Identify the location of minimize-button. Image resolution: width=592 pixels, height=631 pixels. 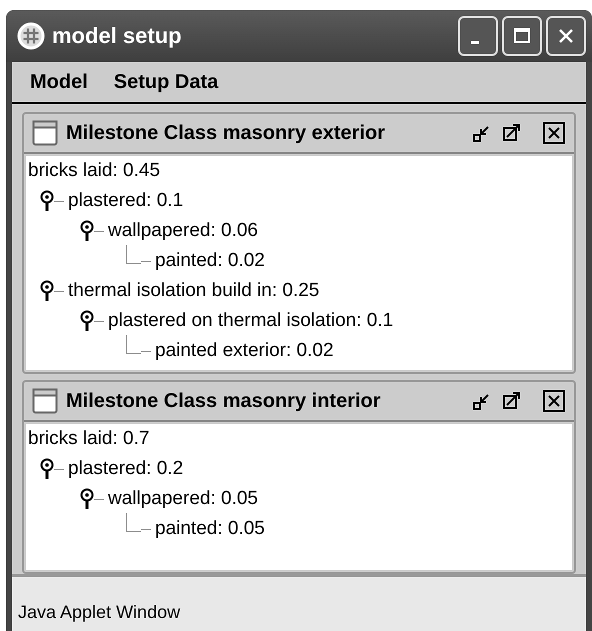
(478, 36).